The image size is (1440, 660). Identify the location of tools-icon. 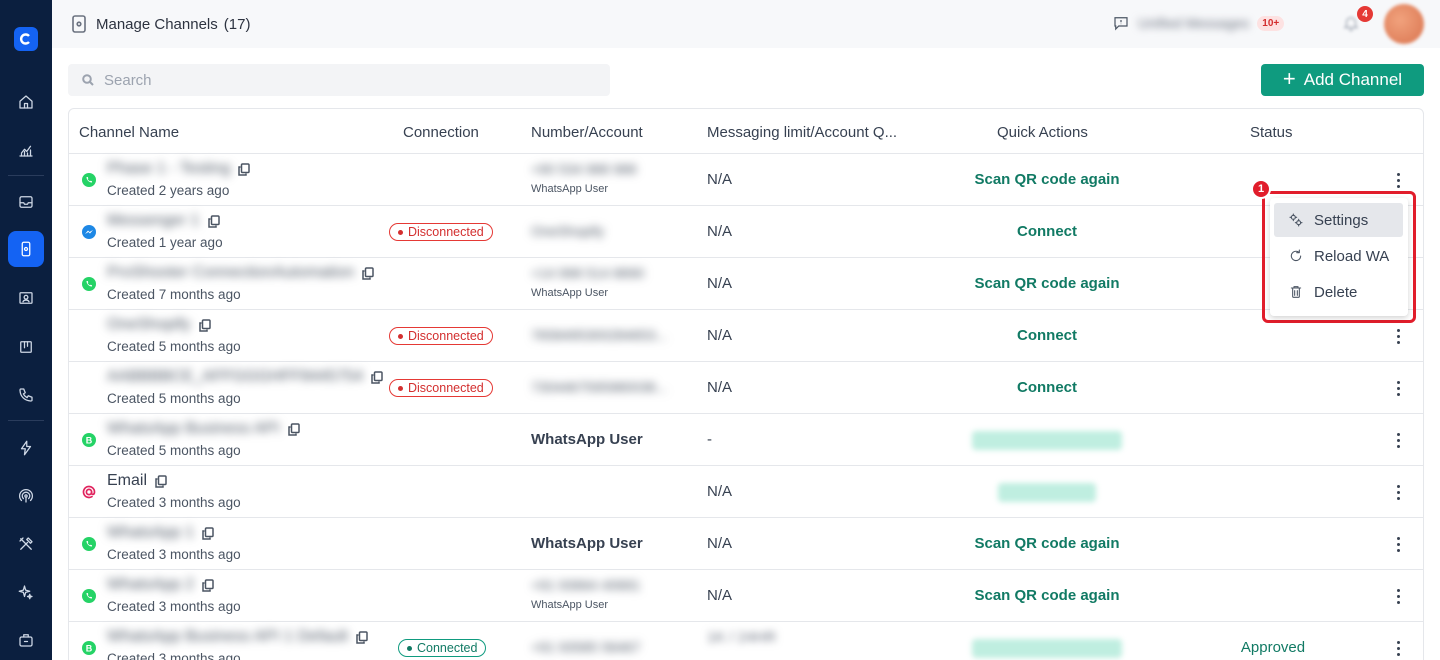
(26, 544).